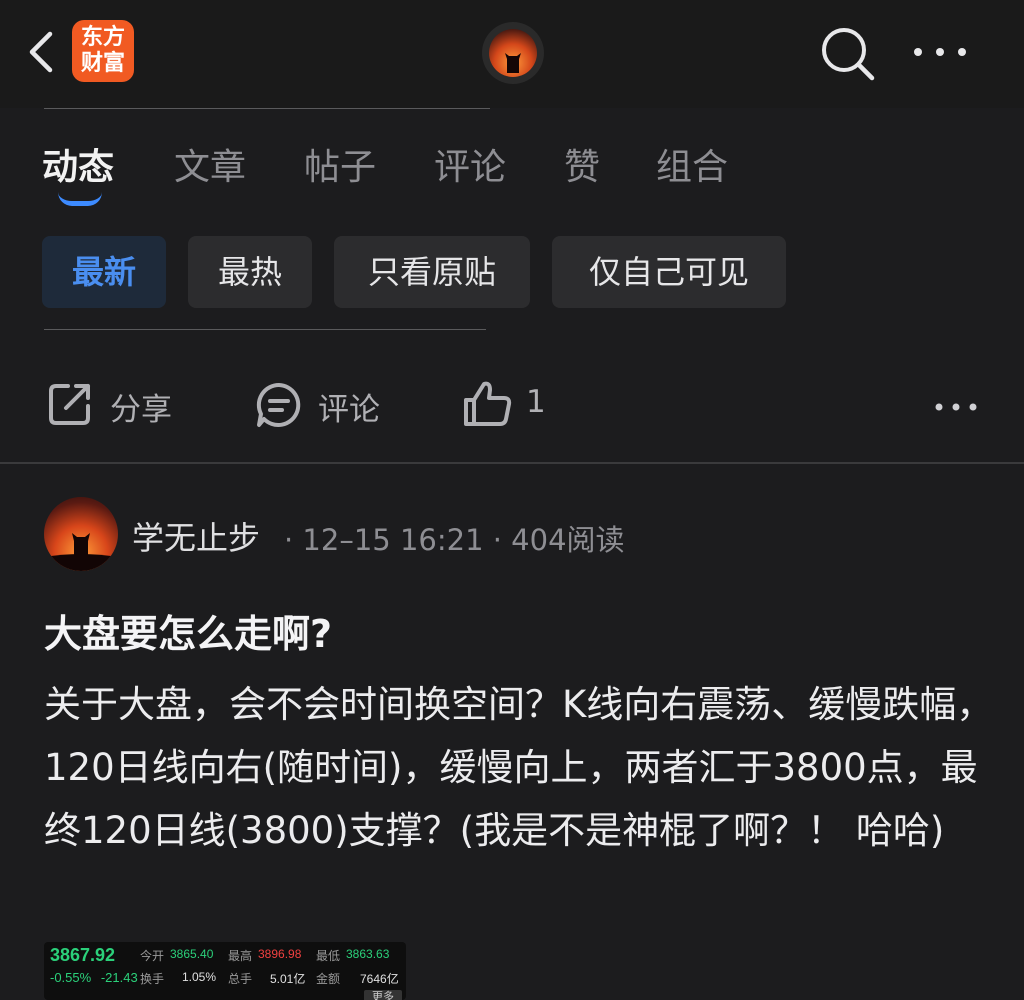 Image resolution: width=1024 pixels, height=1000 pixels. What do you see at coordinates (368, 954) in the screenshot?
I see `low-value: 3863.63` at bounding box center [368, 954].